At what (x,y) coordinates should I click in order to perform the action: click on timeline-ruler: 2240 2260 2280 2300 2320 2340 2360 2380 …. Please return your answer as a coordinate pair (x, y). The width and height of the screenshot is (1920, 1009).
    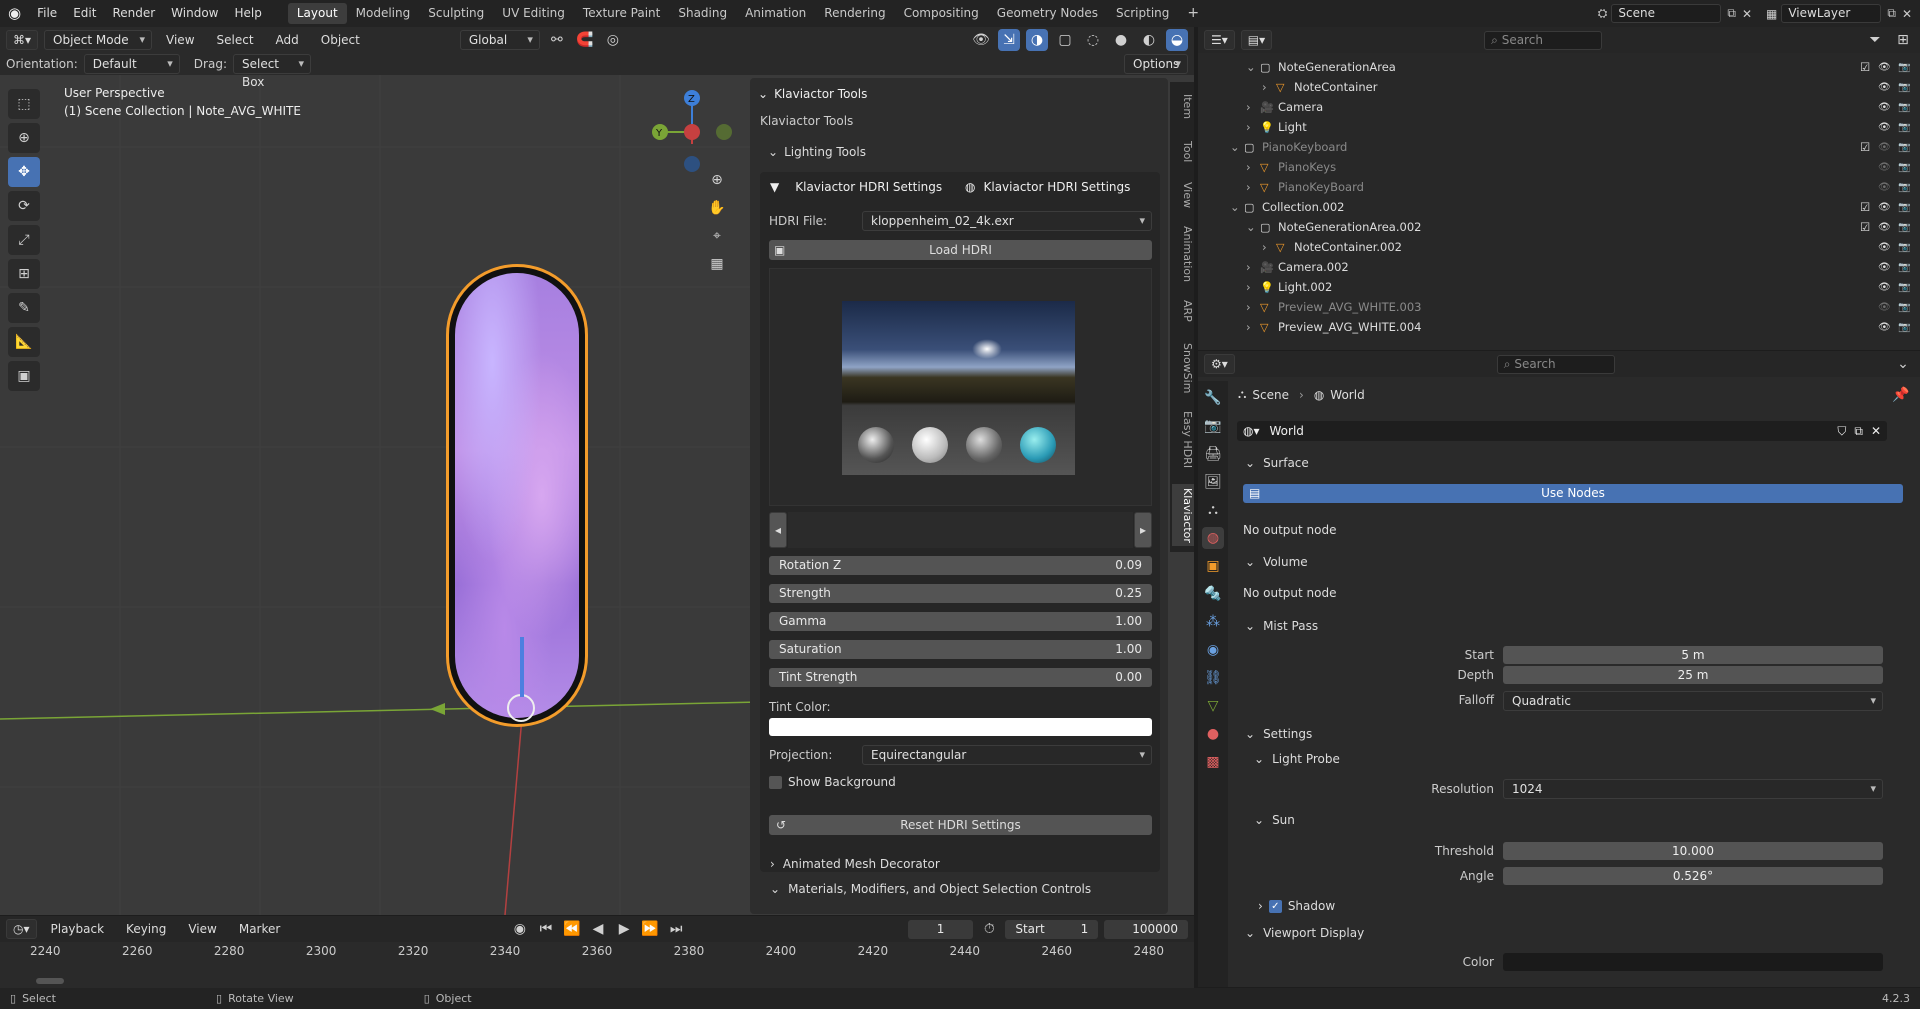
    Looking at the image, I should click on (597, 954).